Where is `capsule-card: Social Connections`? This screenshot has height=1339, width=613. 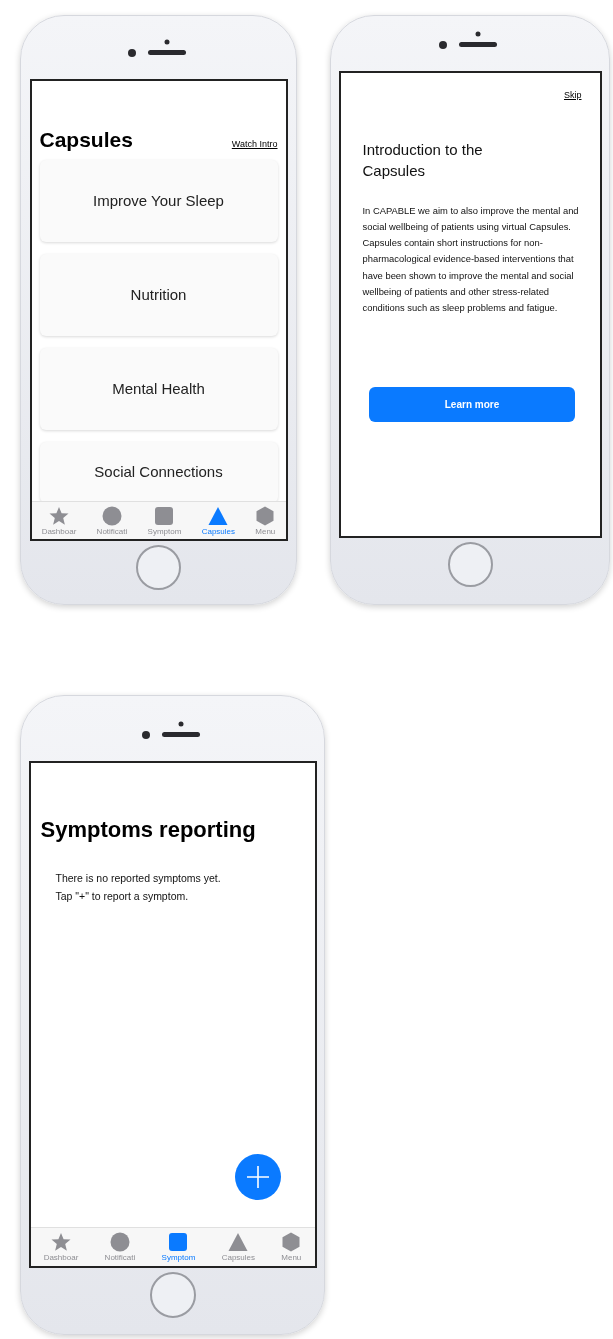 capsule-card: Social Connections is located at coordinates (158, 472).